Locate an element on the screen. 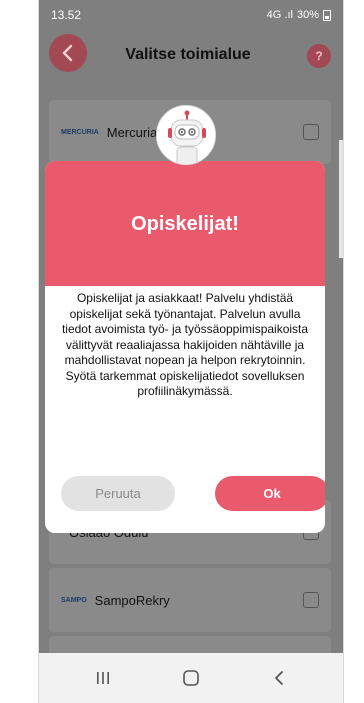 This screenshot has width=364, height=703. list-item: SAMPO SampoRekry is located at coordinates (190, 600).